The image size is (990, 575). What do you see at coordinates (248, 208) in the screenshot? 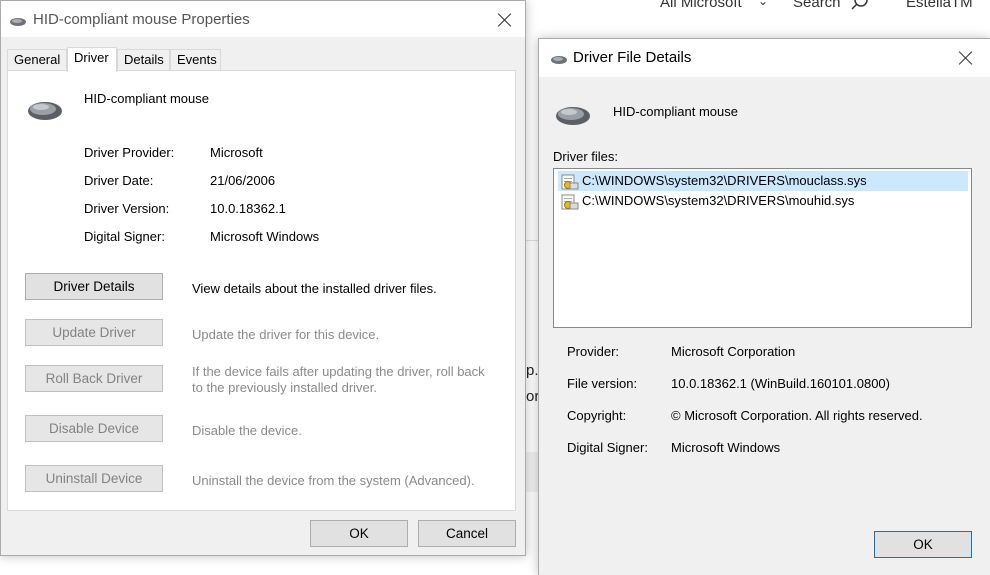
I see `driver-version-value: 10.0.18362.1` at bounding box center [248, 208].